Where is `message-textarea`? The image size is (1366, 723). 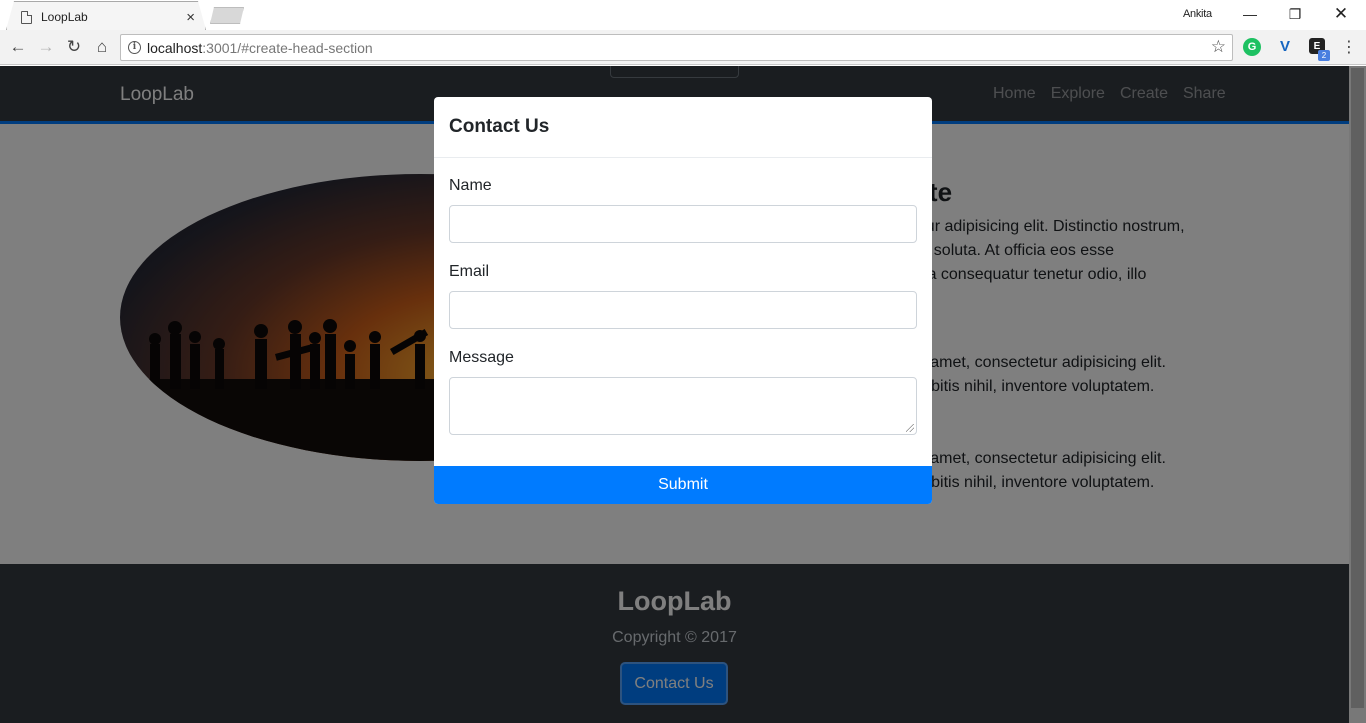
message-textarea is located at coordinates (683, 406).